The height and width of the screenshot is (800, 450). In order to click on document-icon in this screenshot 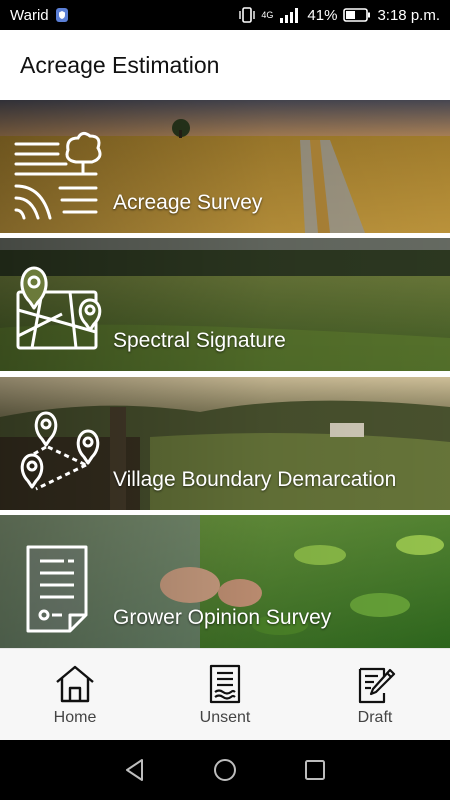, I will do `click(57, 589)`.